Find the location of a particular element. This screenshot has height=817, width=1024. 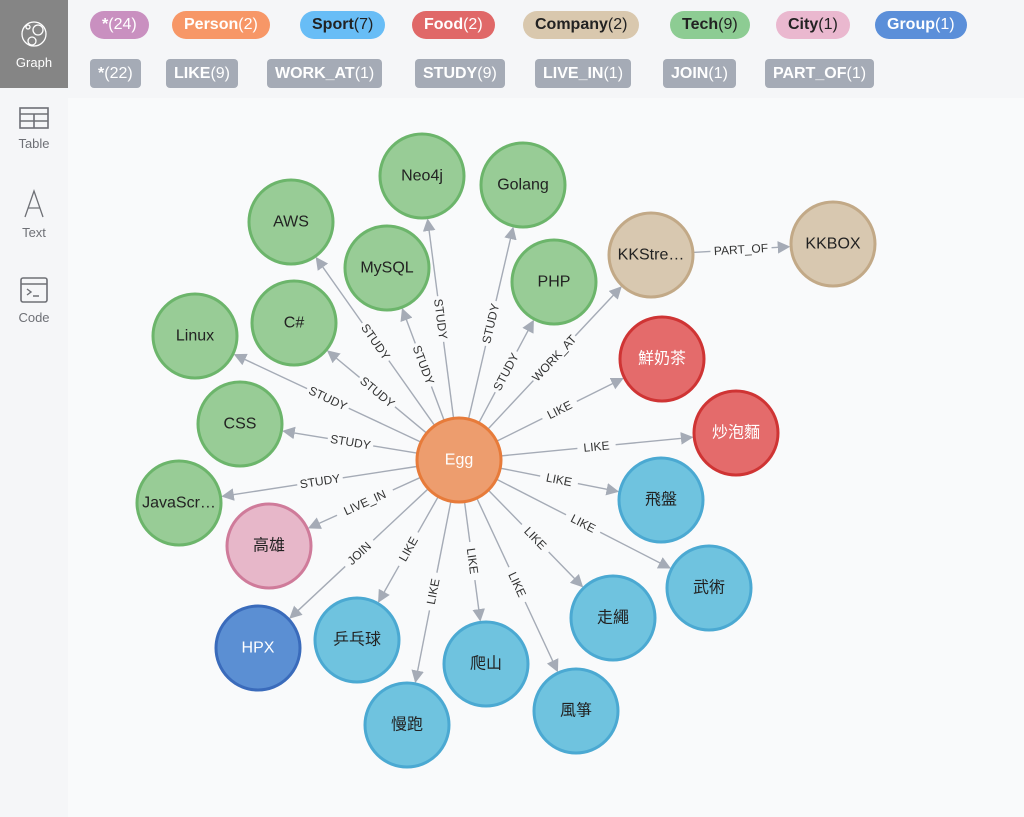

node-label-pill: City(1) is located at coordinates (813, 25).